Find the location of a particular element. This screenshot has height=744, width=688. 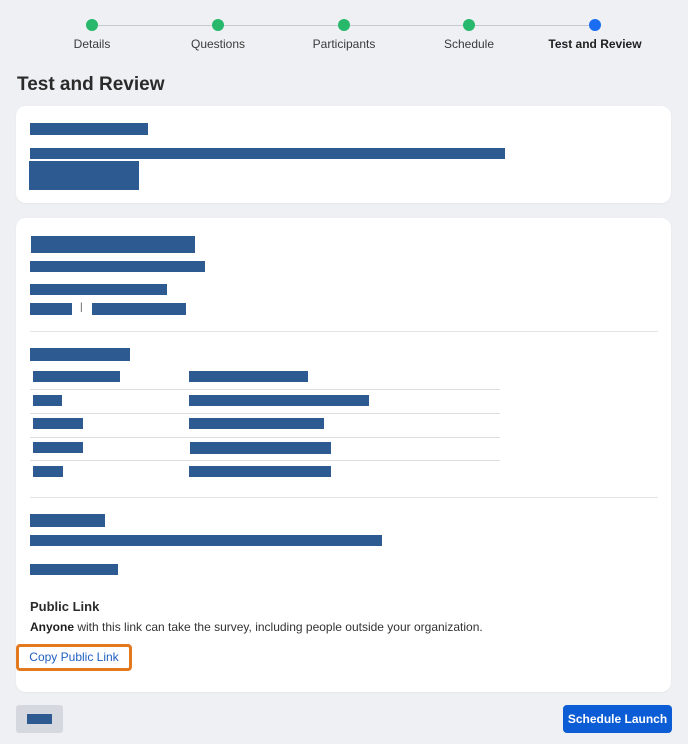

step-participants: Participants is located at coordinates (344, 35).